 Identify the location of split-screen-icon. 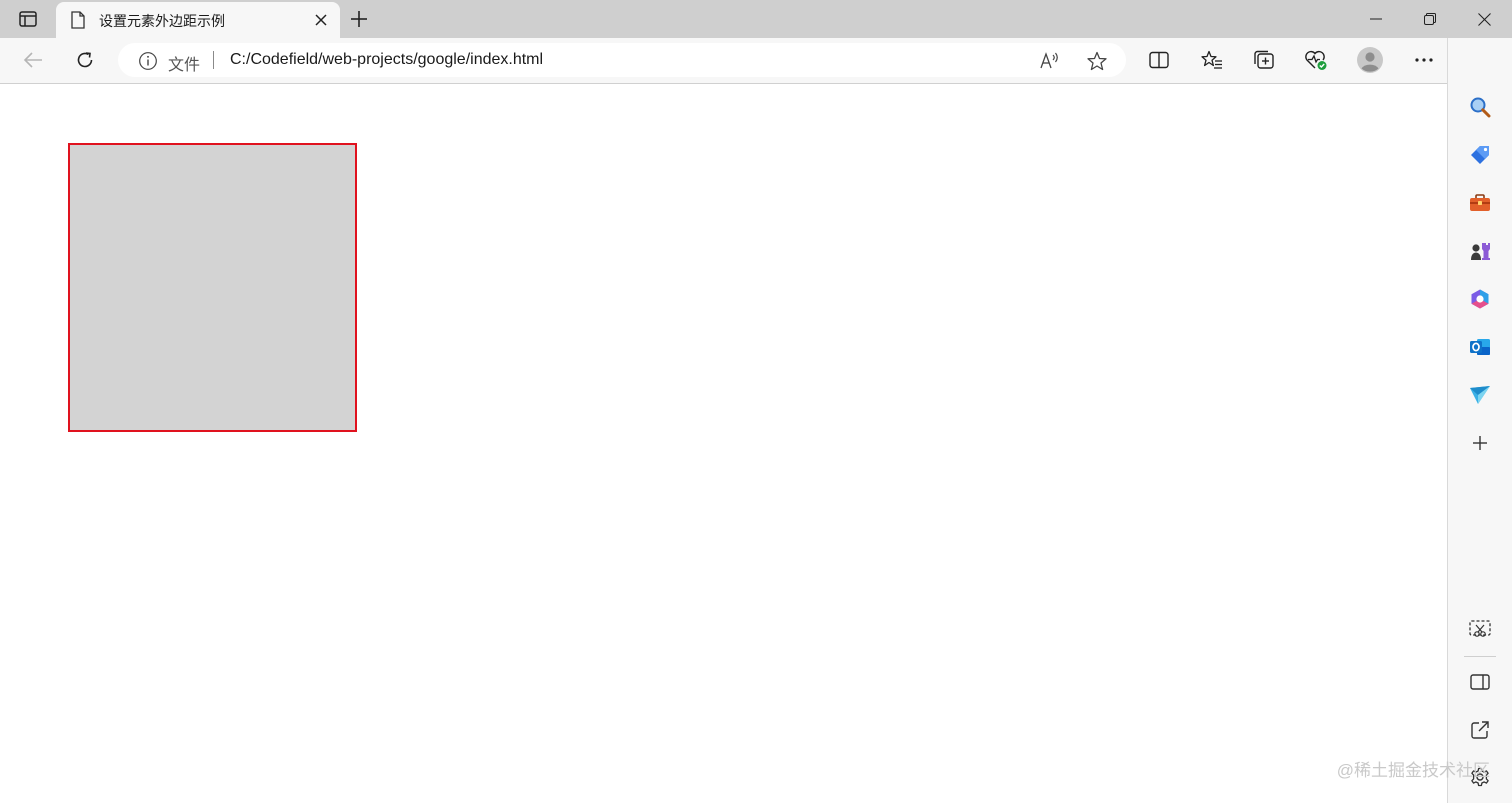
(1159, 60).